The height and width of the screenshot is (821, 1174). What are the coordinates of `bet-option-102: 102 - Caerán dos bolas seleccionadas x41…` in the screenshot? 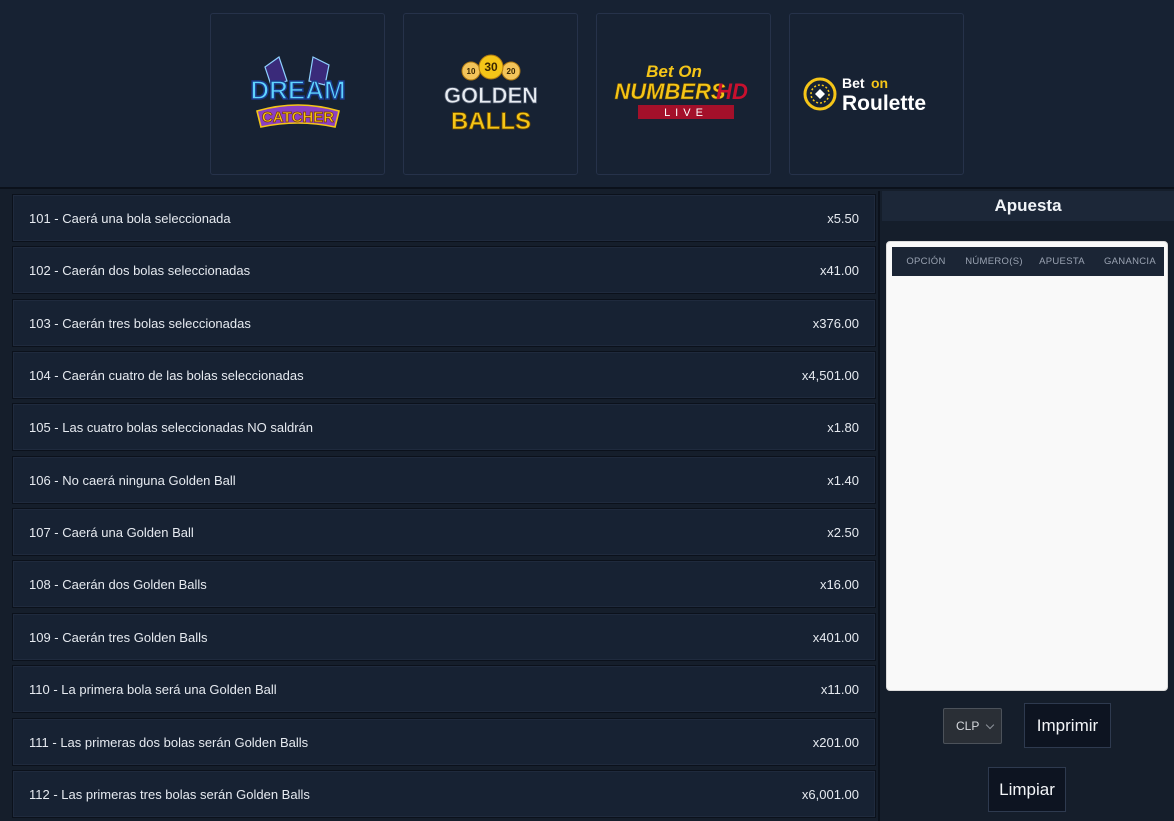 It's located at (444, 270).